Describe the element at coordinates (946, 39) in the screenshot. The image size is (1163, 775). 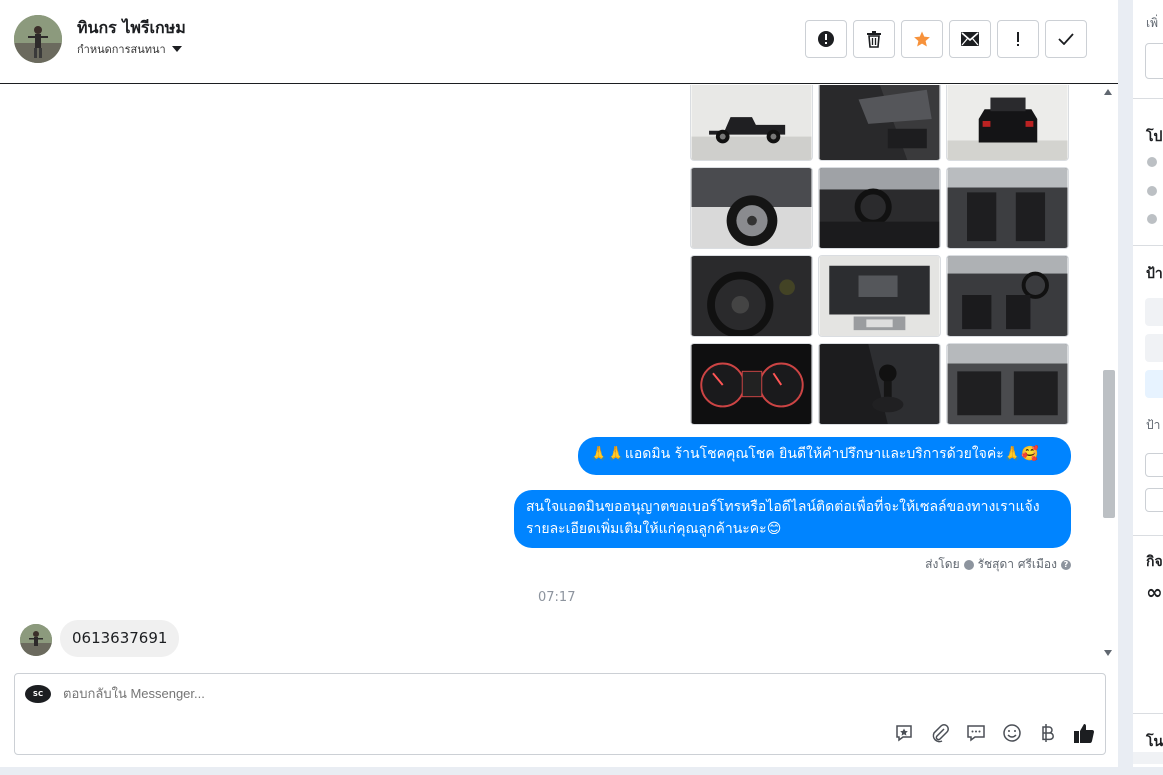
I see `conversation-actions` at that location.